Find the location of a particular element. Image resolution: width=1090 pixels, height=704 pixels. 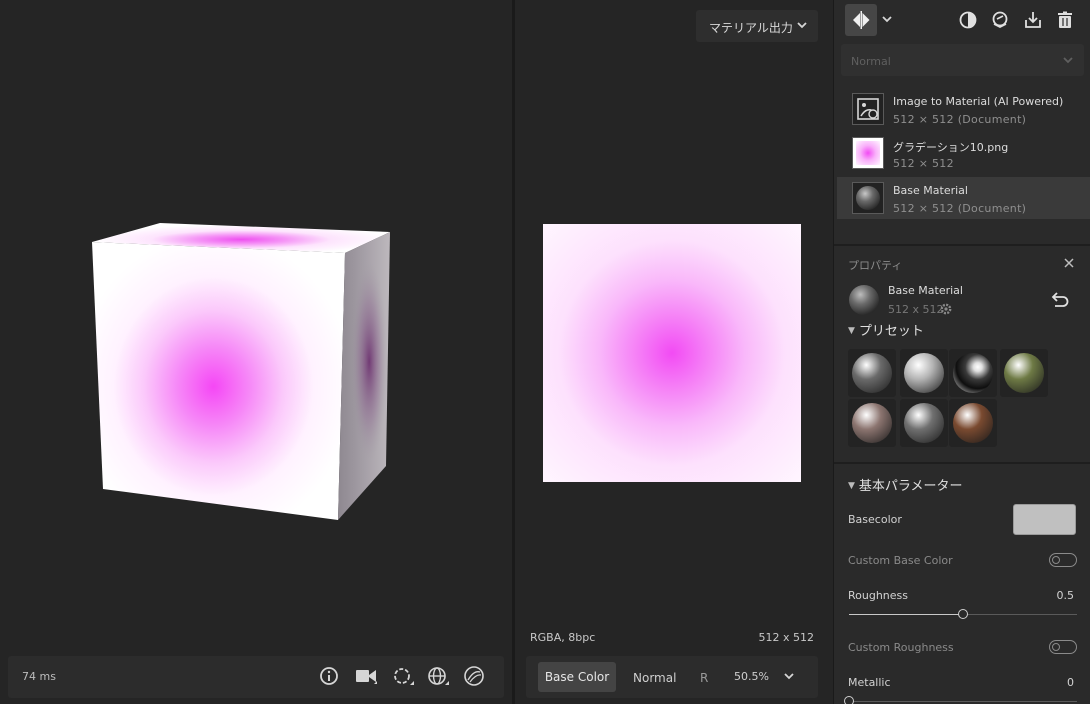

channel-bar: Base Color Normal R 50.5% is located at coordinates (672, 677).